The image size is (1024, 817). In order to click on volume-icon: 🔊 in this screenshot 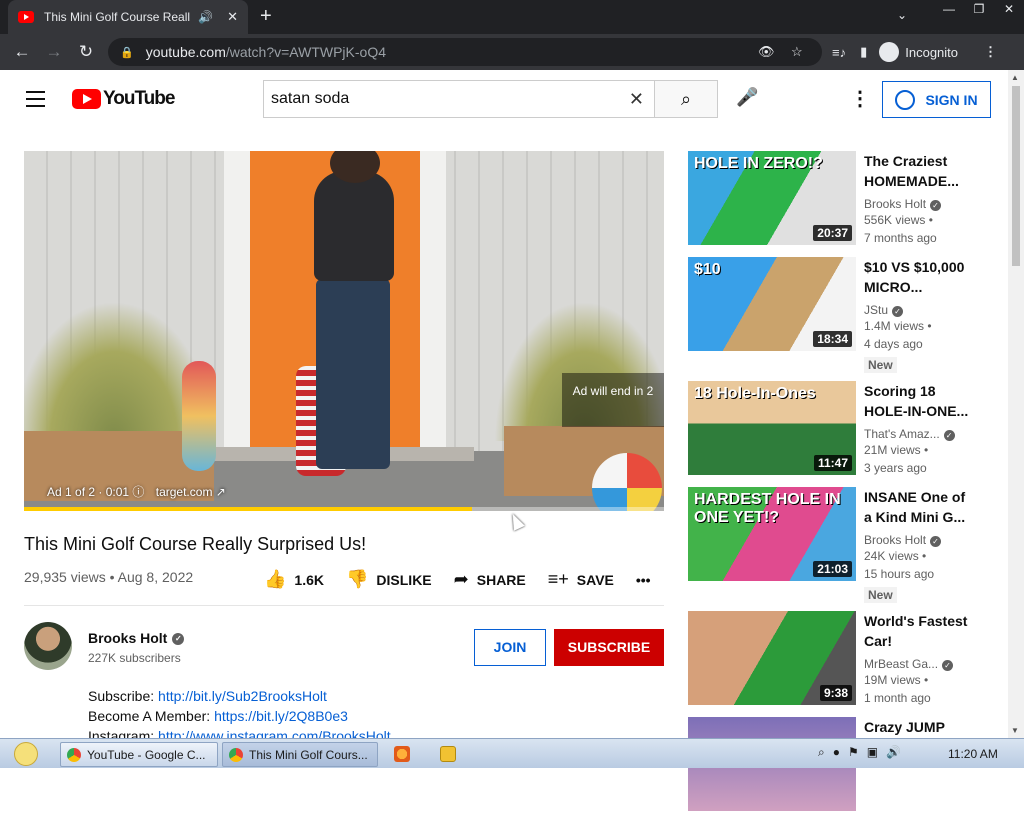, I will do `click(893, 752)`.